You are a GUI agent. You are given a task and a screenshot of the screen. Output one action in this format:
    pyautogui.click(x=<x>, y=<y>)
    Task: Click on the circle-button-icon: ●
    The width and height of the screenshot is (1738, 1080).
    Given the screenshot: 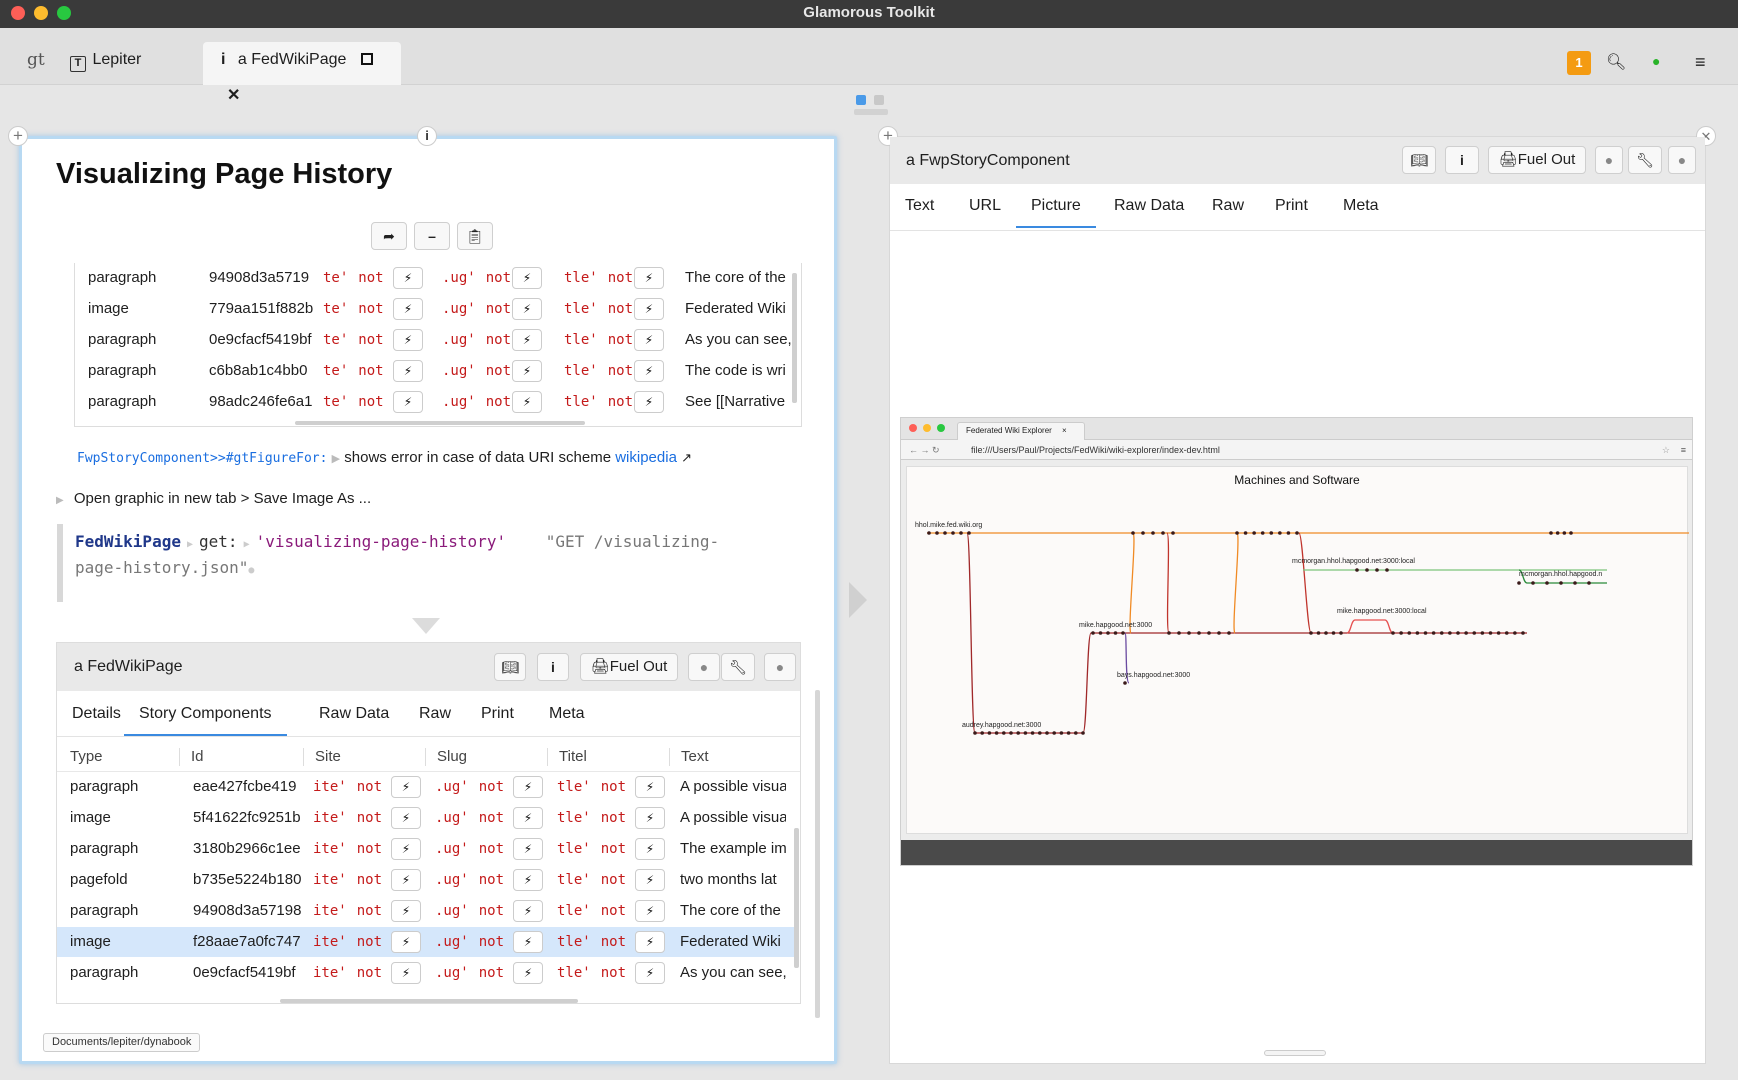 What is the action you would take?
    pyautogui.click(x=704, y=667)
    